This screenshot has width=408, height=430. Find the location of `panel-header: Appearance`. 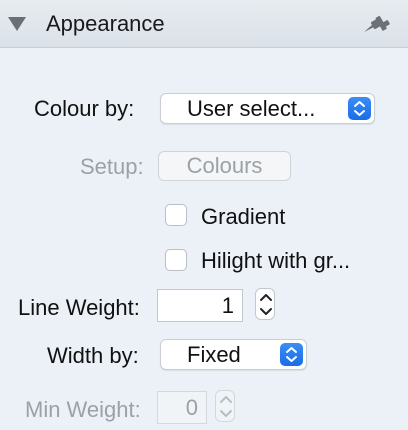

panel-header: Appearance is located at coordinates (204, 24).